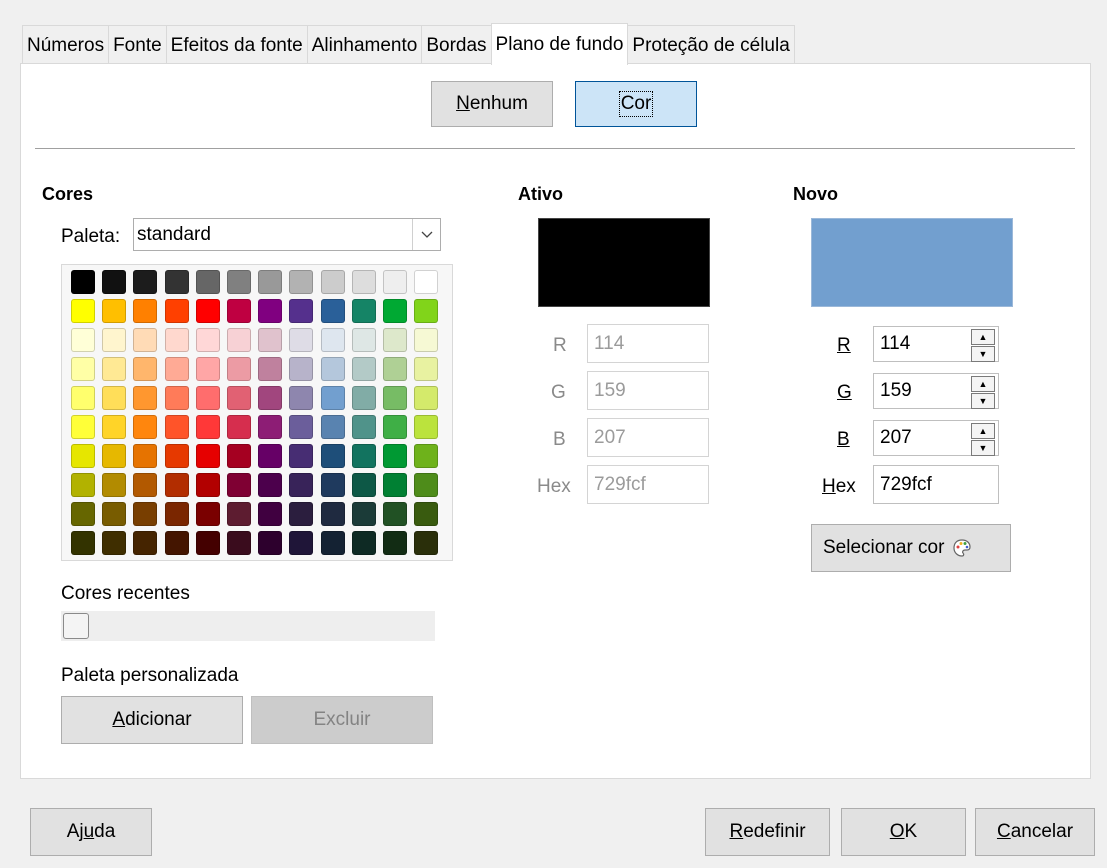 This screenshot has width=1107, height=868. What do you see at coordinates (936, 484) in the screenshot?
I see `new-hex-input: 729fcf` at bounding box center [936, 484].